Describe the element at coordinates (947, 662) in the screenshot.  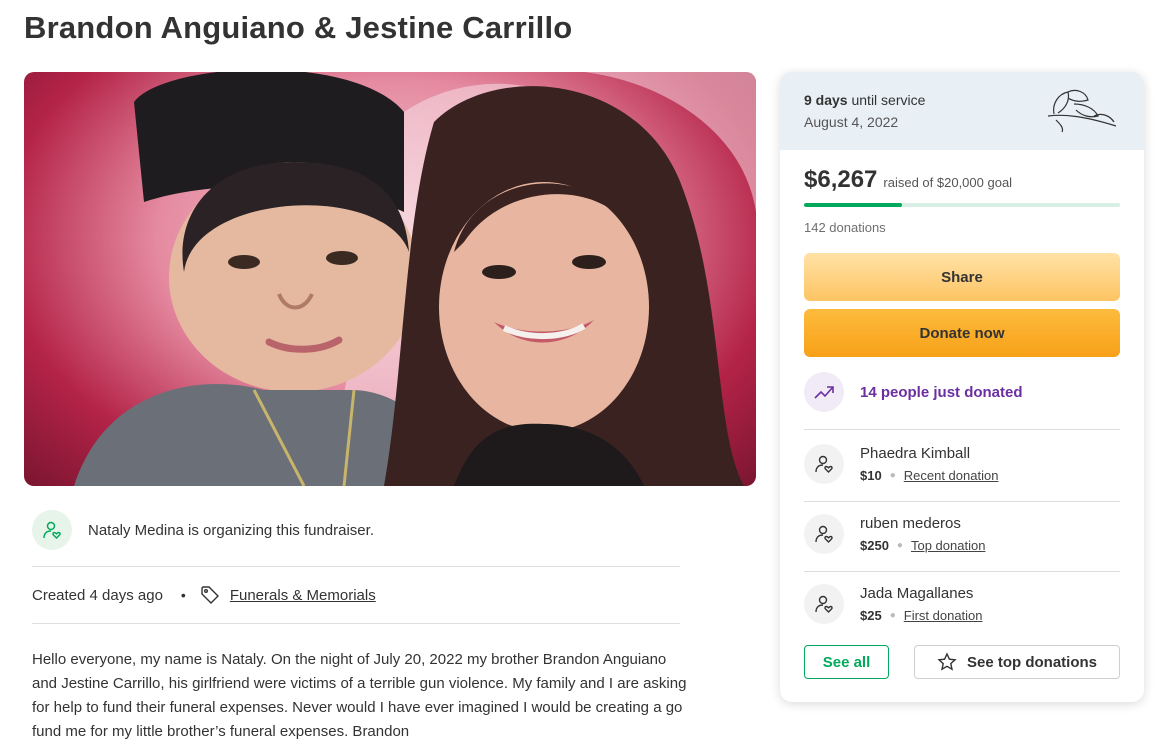
I see `star-icon` at that location.